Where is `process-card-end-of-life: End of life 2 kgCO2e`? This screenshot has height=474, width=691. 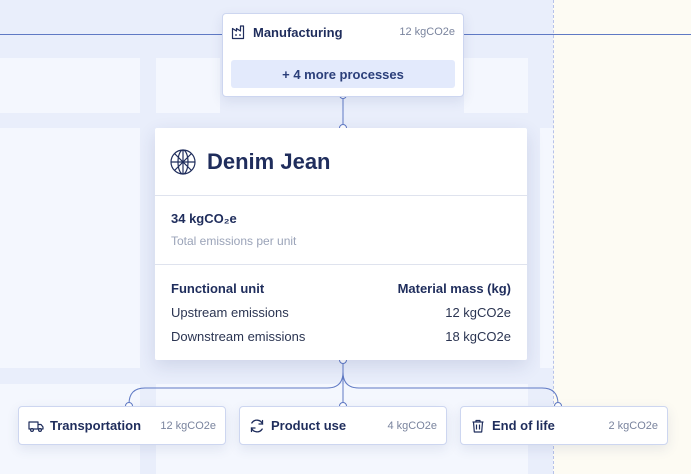 process-card-end-of-life: End of life 2 kgCO2e is located at coordinates (564, 425).